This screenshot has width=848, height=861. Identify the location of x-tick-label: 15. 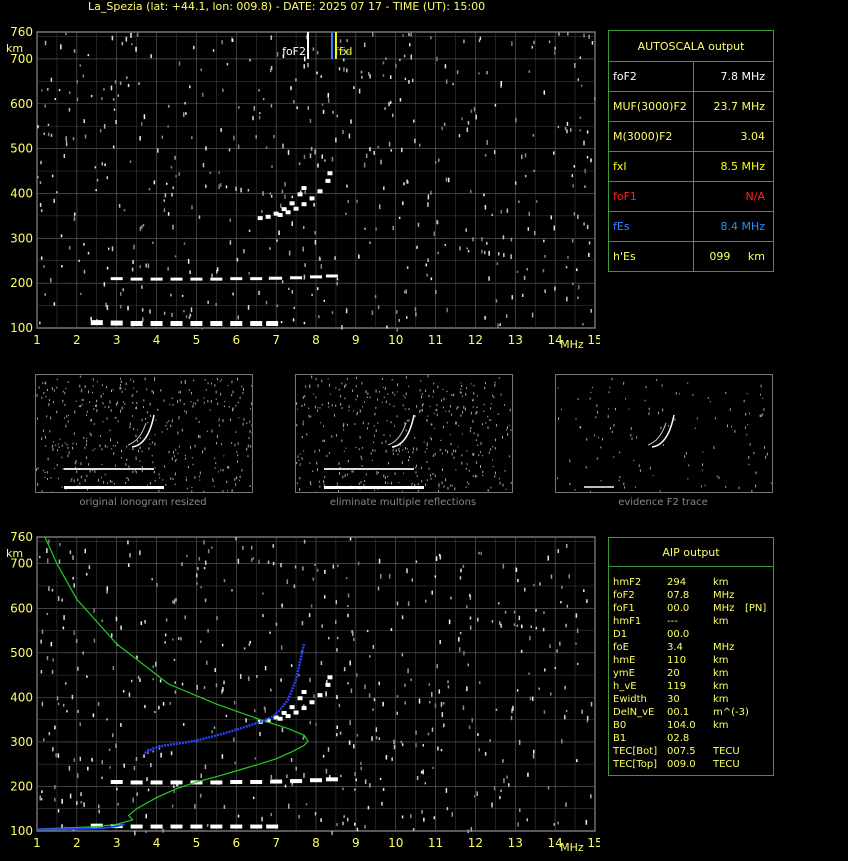
(593, 340).